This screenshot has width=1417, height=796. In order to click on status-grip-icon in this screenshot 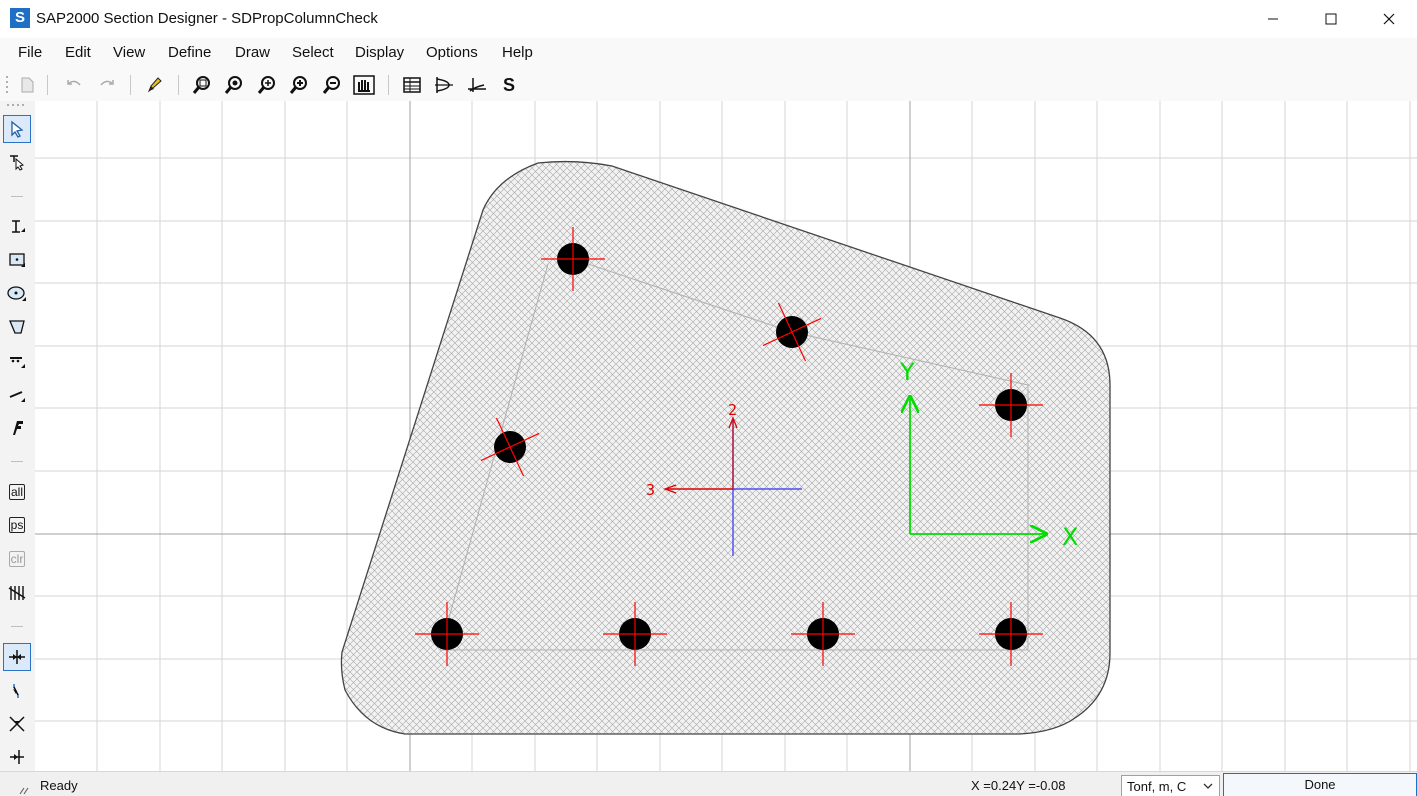, I will do `click(24, 791)`.